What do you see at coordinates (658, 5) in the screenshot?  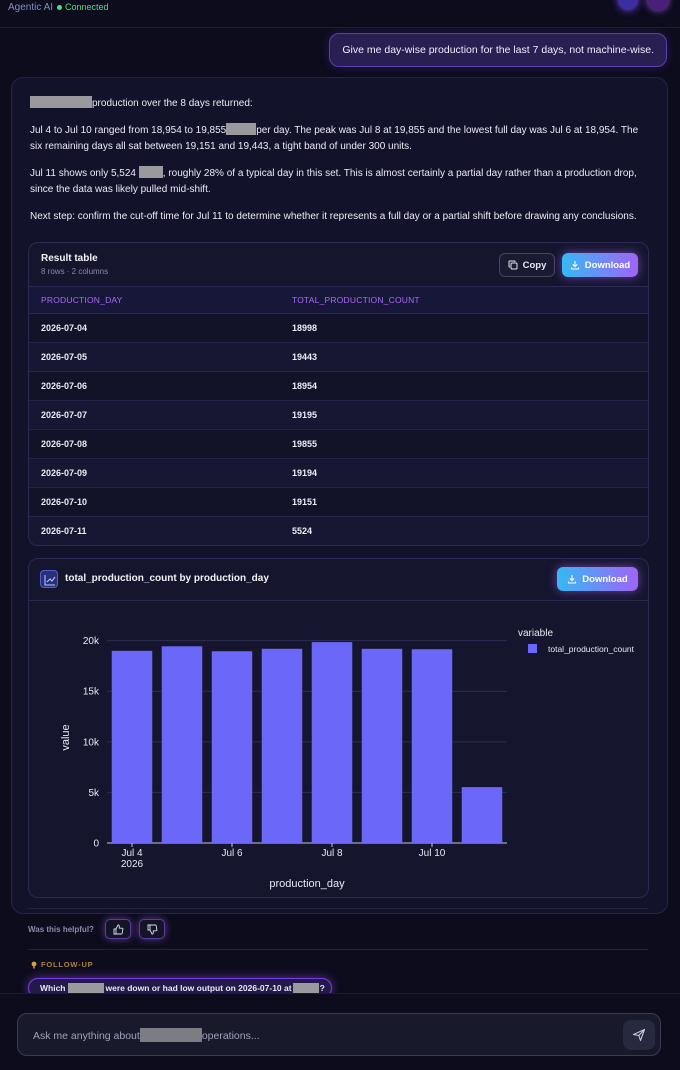 I see `user-avatar` at bounding box center [658, 5].